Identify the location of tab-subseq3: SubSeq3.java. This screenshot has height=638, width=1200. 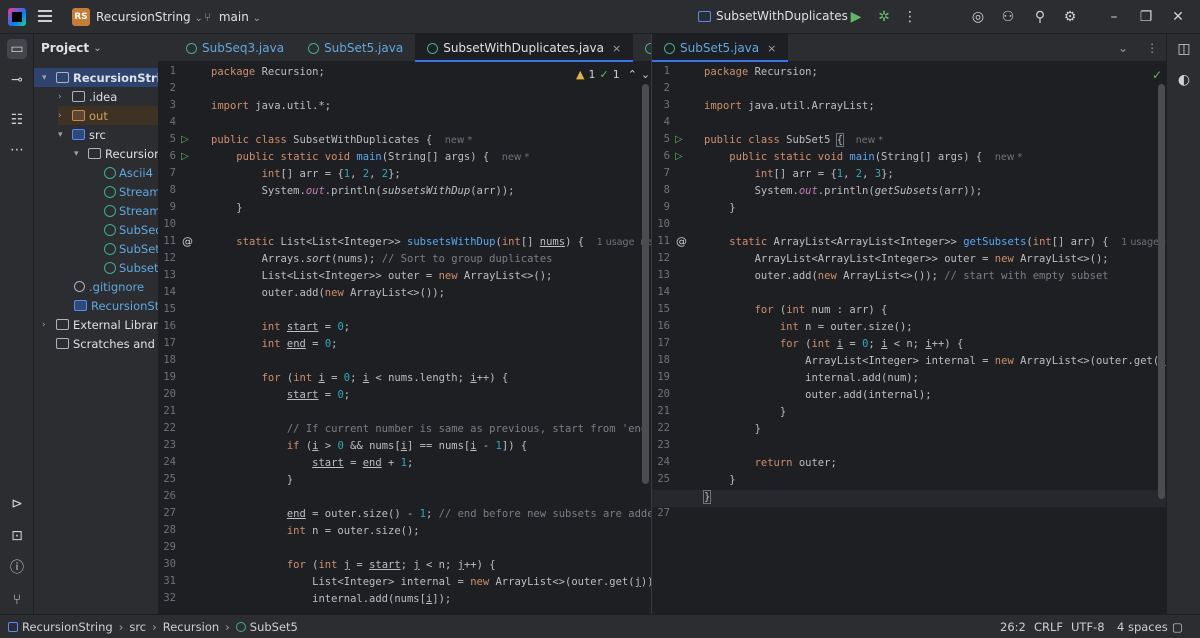
(227, 48).